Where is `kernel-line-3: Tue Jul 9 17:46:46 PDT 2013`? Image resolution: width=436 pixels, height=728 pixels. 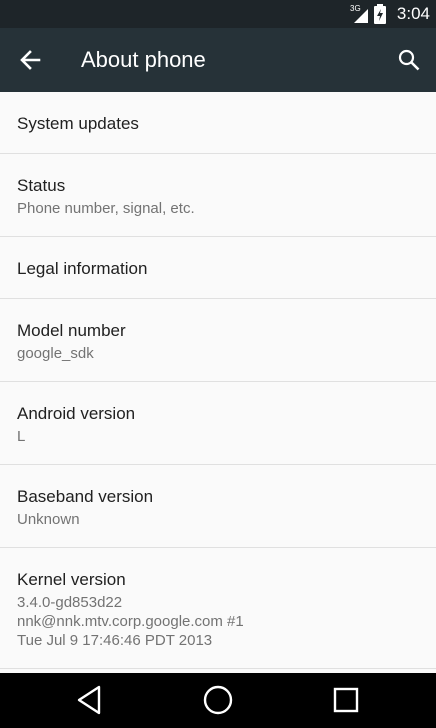
kernel-line-3: Tue Jul 9 17:46:46 PDT 2013 is located at coordinates (115, 640).